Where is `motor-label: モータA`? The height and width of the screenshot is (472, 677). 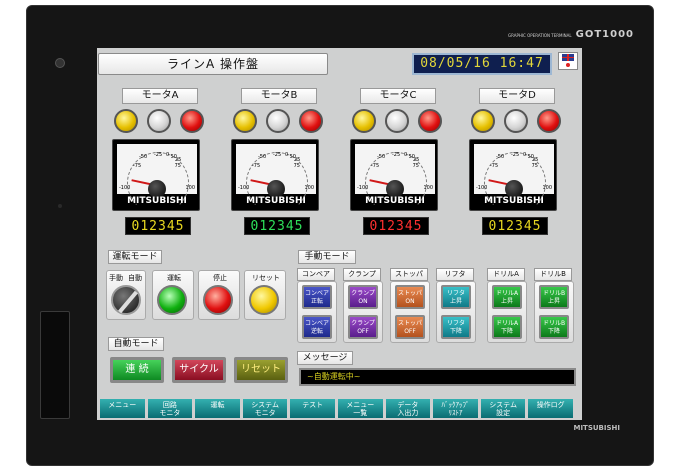
motor-label: モータA is located at coordinates (160, 96).